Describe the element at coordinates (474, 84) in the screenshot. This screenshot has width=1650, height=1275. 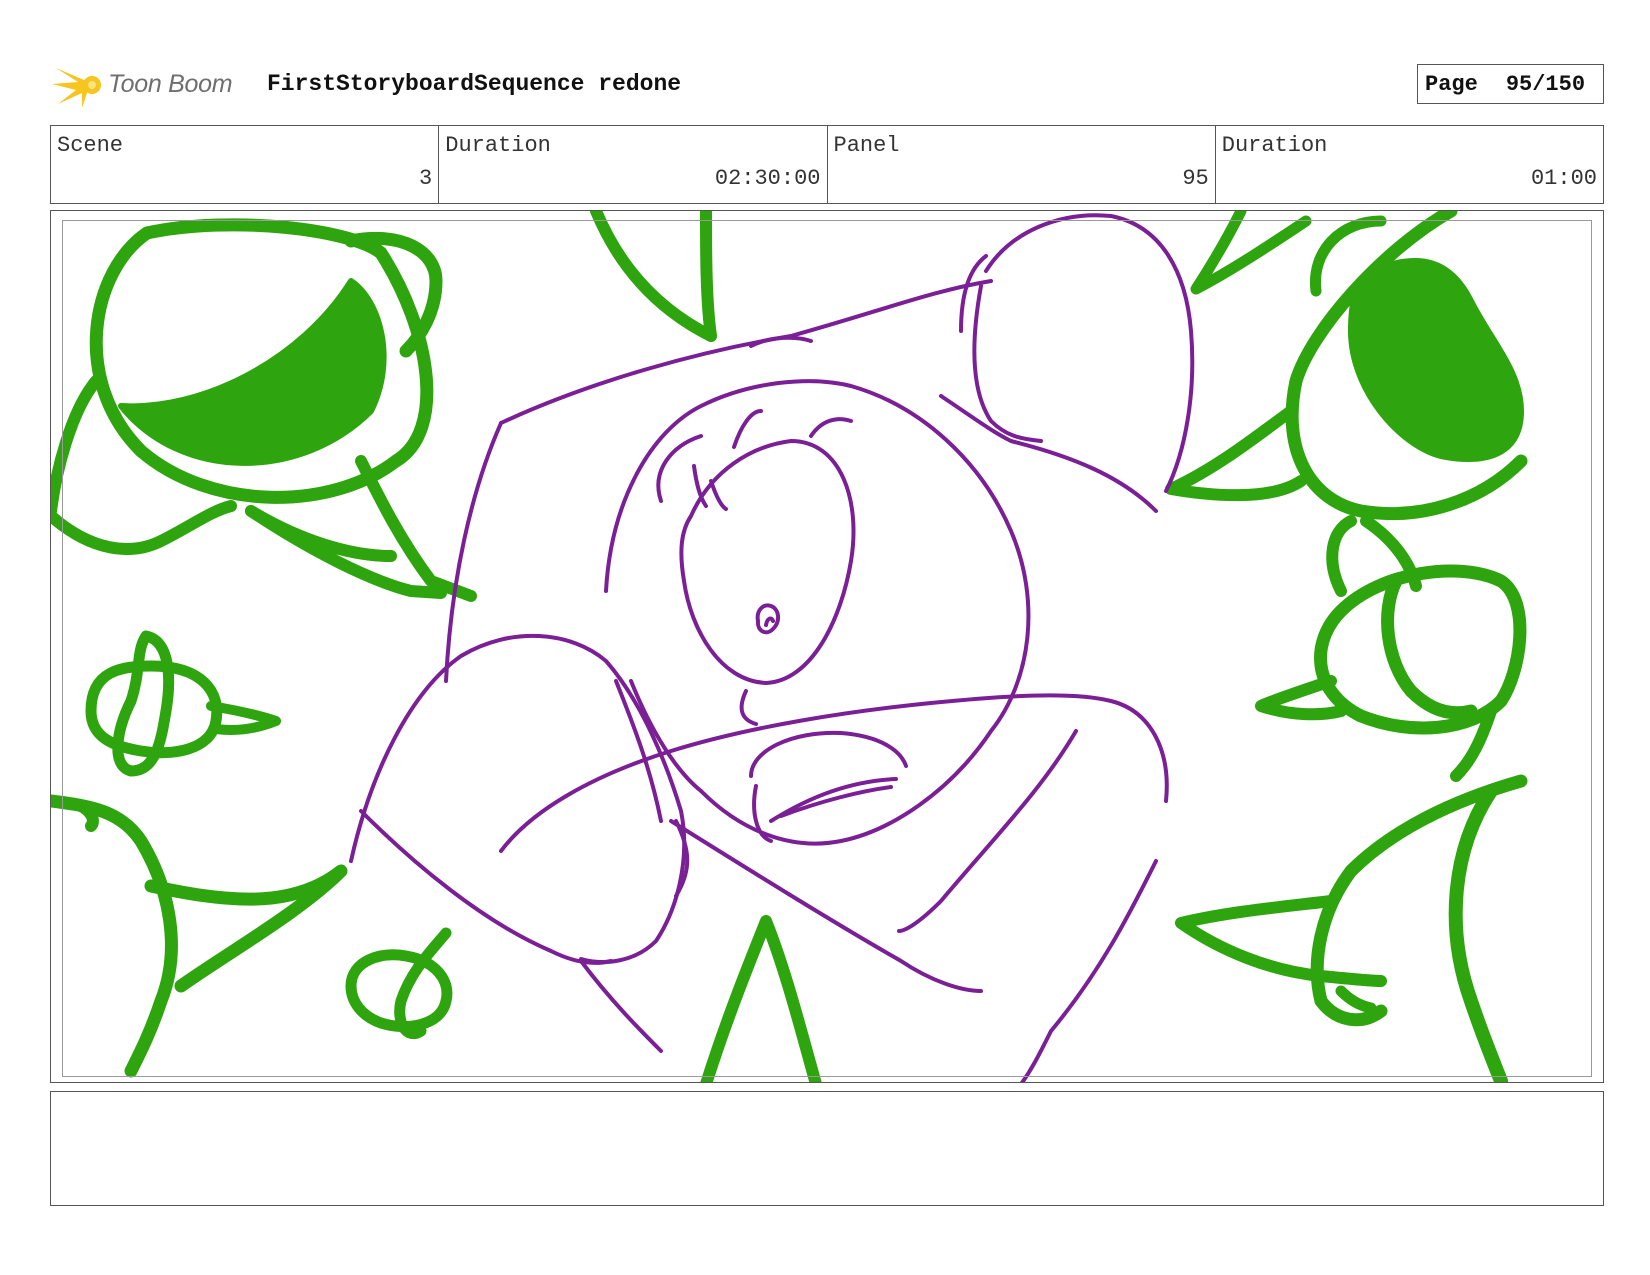
I see `document-title: FirstStoryboardSequence redone` at that location.